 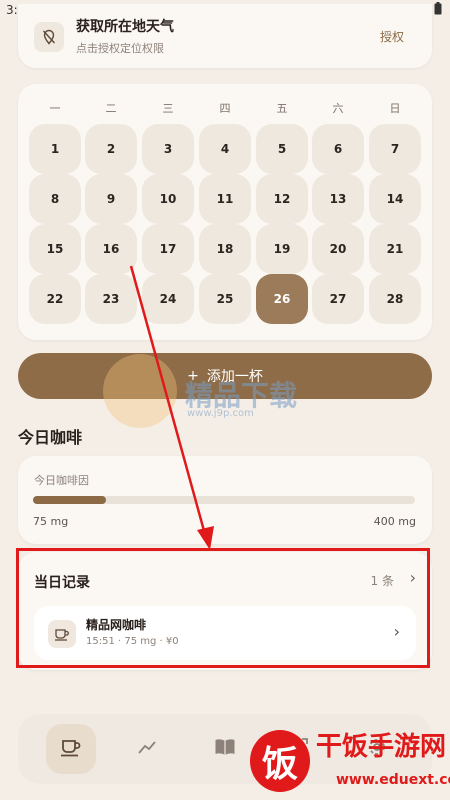 I want to click on calendar-day-number: 3, so click(x=168, y=149).